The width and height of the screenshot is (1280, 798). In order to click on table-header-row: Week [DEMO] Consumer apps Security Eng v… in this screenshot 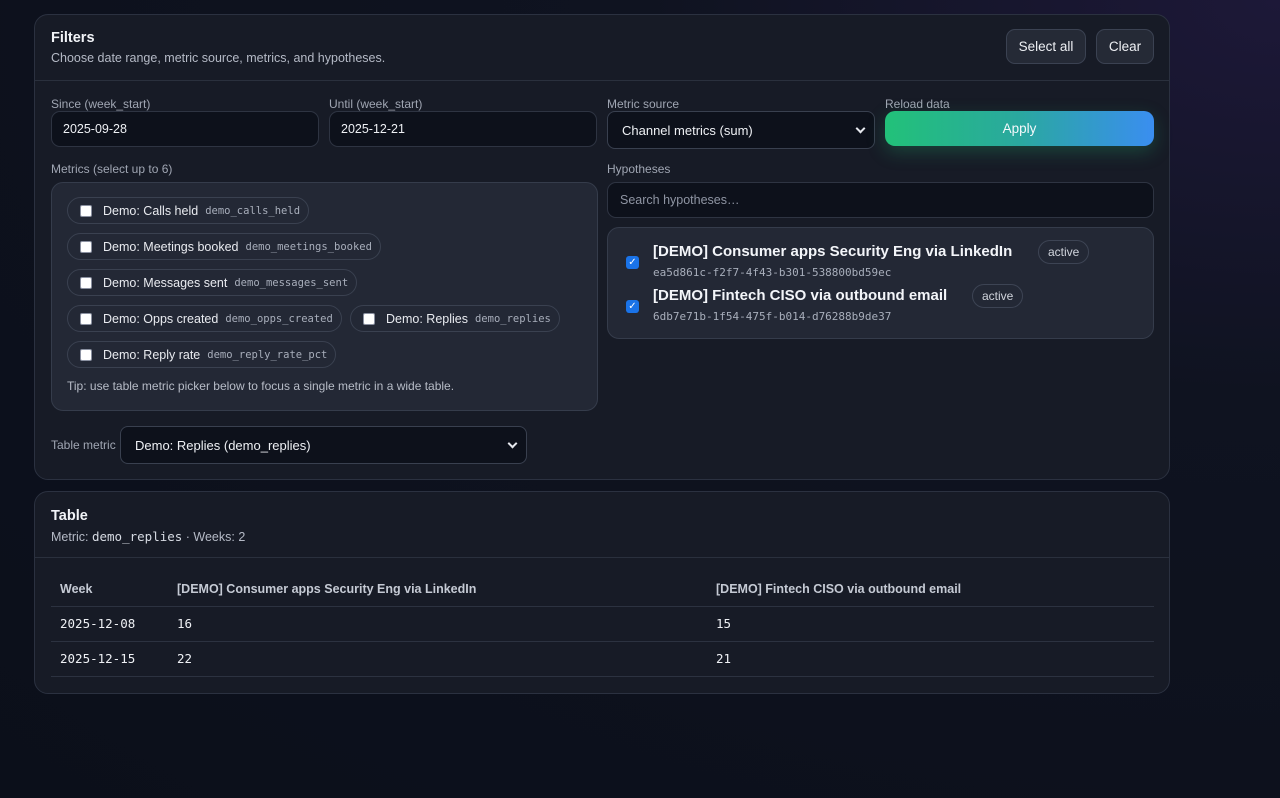, I will do `click(602, 589)`.